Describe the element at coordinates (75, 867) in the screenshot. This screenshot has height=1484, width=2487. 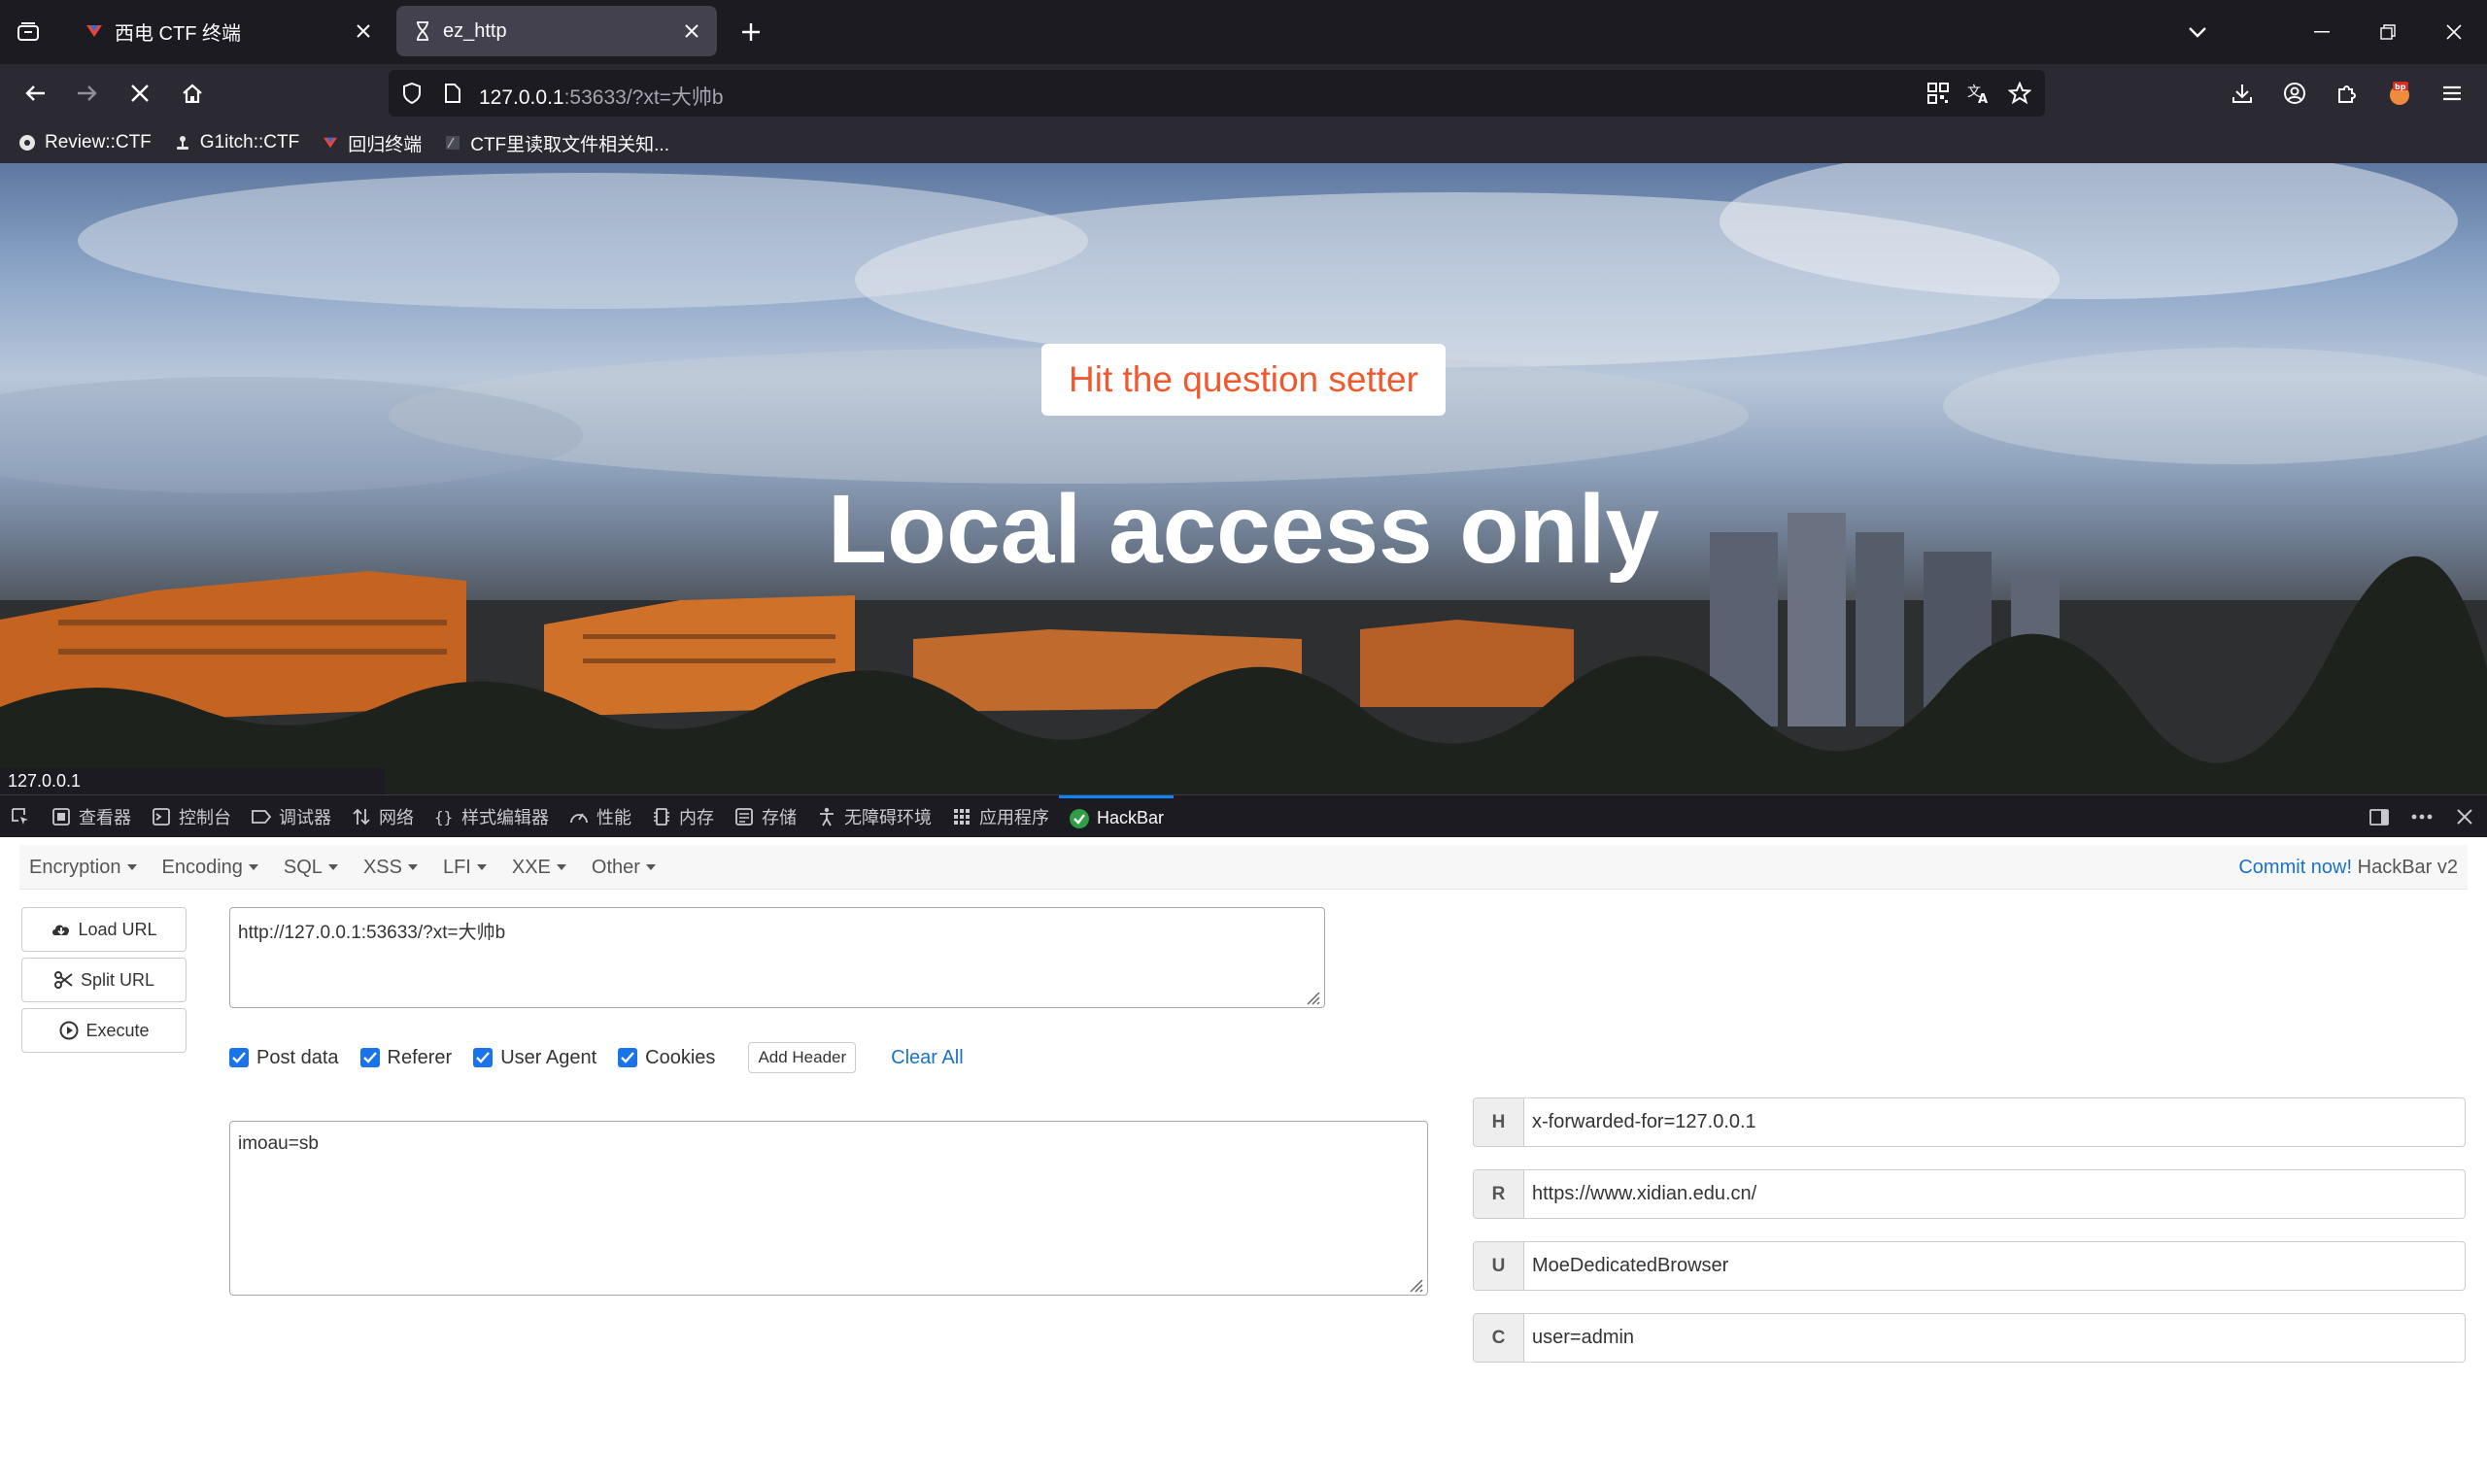
I see `menu-label: Encryption` at that location.